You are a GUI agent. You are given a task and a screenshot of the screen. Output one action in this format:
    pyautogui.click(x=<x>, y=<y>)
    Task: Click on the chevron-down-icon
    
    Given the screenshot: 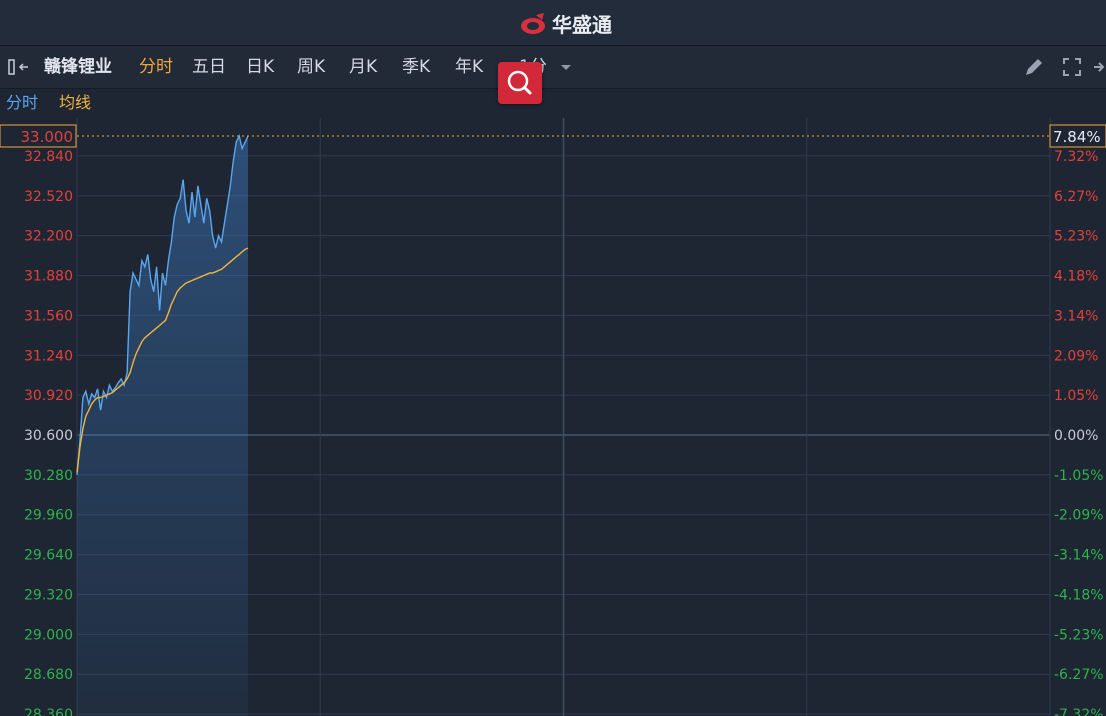 What is the action you would take?
    pyautogui.click(x=566, y=68)
    